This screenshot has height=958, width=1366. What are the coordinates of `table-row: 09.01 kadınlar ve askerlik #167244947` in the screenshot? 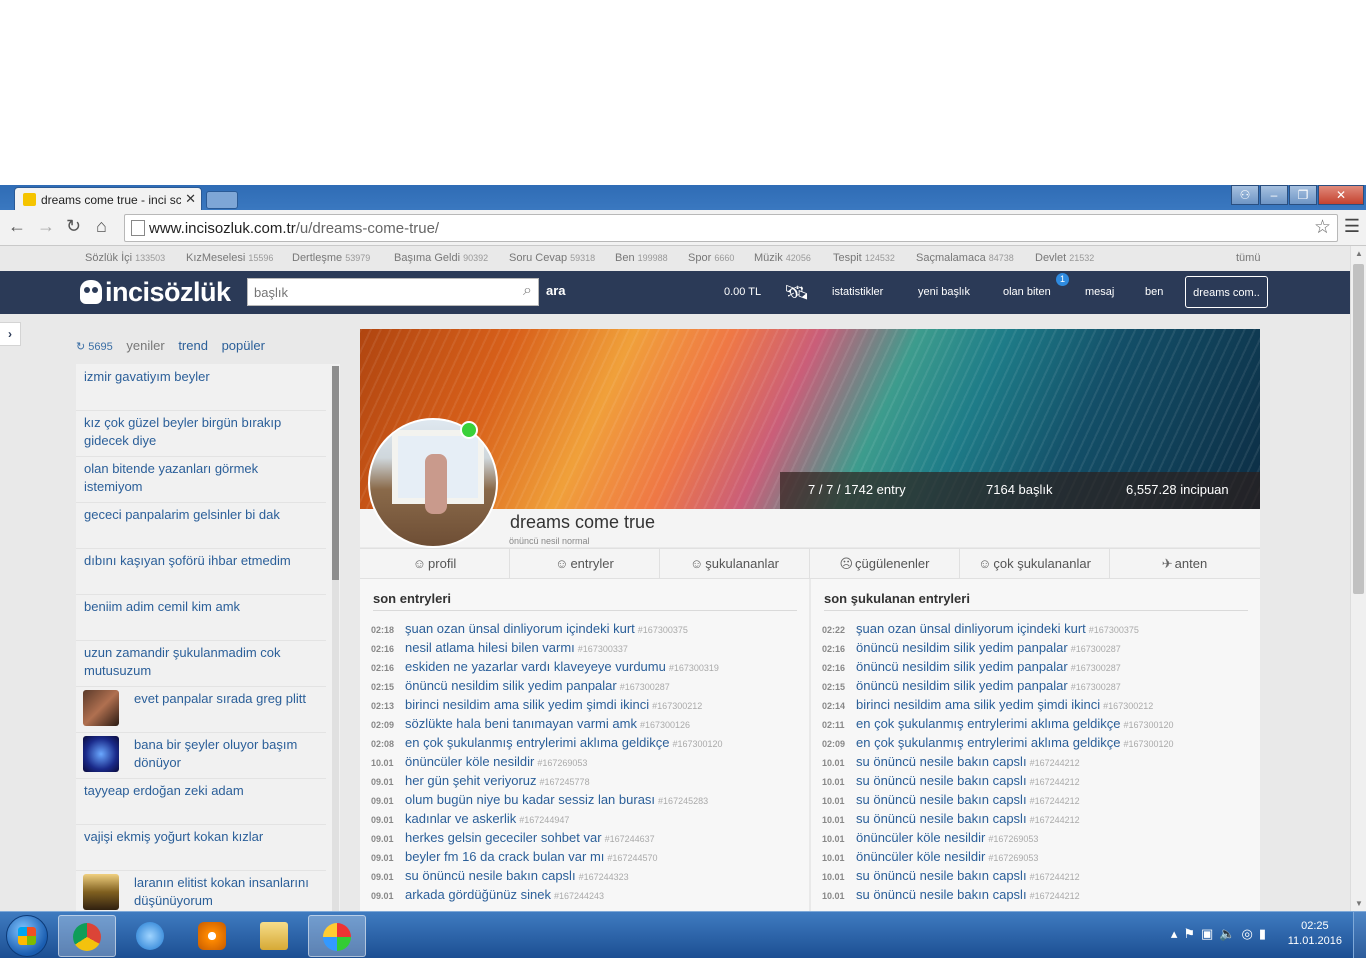 It's located at (470, 818).